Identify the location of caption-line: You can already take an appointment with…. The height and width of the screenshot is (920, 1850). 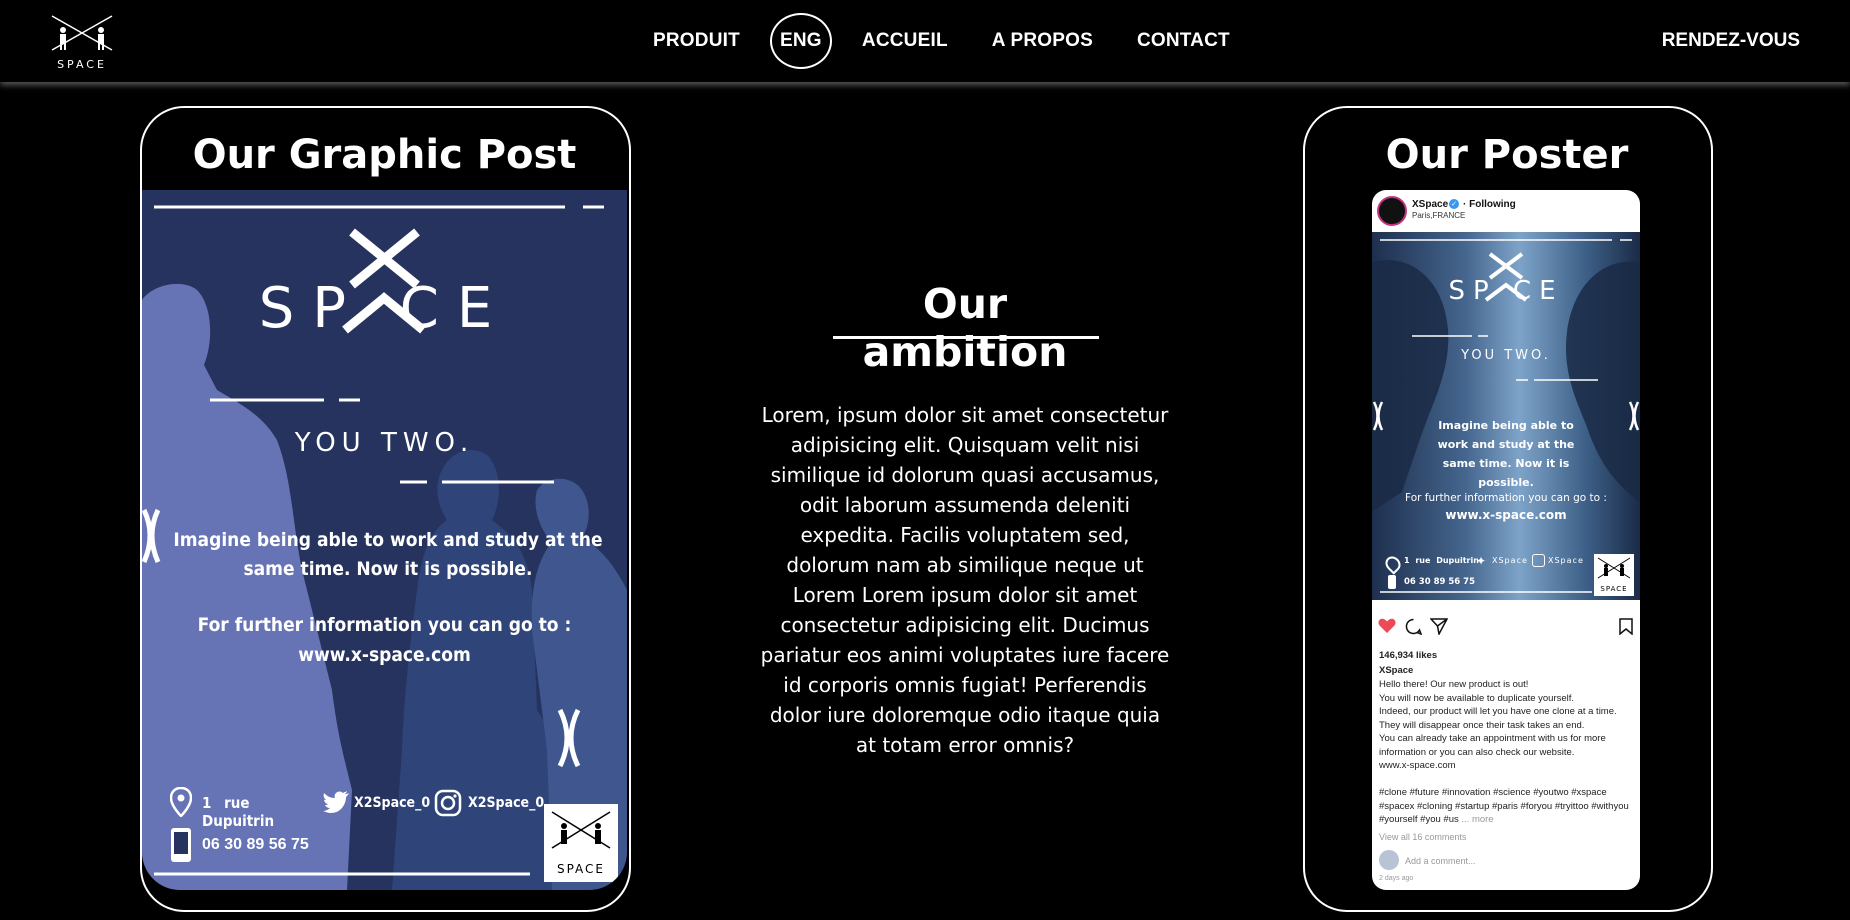
(1492, 738).